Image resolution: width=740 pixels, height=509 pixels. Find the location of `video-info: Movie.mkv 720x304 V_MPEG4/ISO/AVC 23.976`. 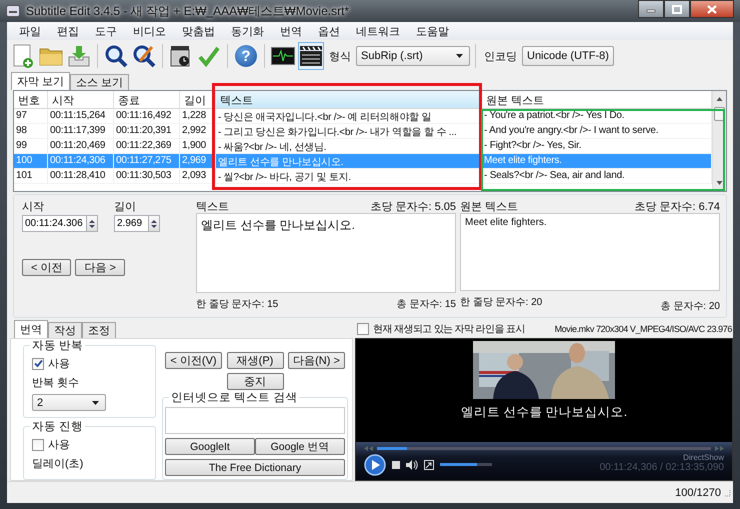

video-info: Movie.mkv 720x304 V_MPEG4/ISO/AVC 23.976 is located at coordinates (643, 329).